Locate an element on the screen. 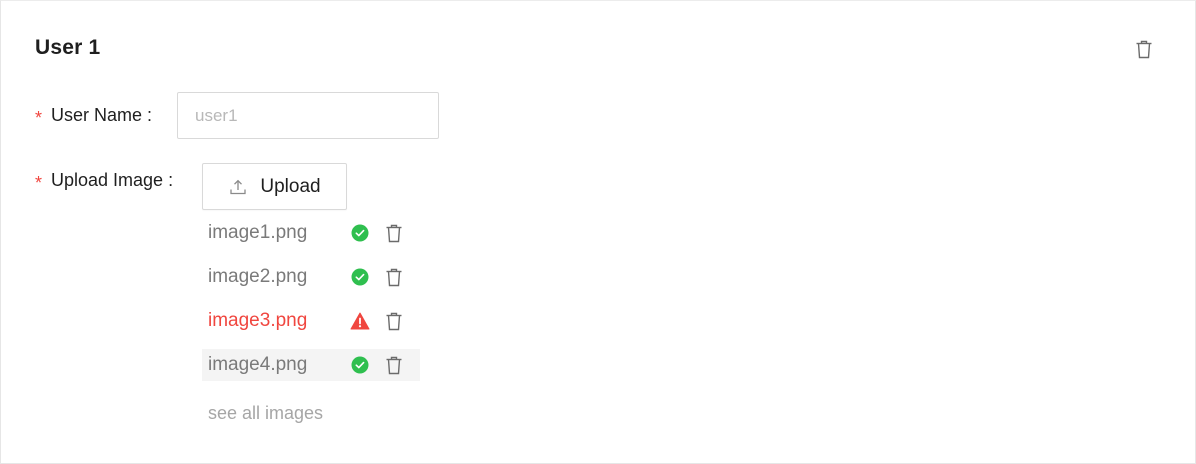  delete-user-button is located at coordinates (1144, 51).